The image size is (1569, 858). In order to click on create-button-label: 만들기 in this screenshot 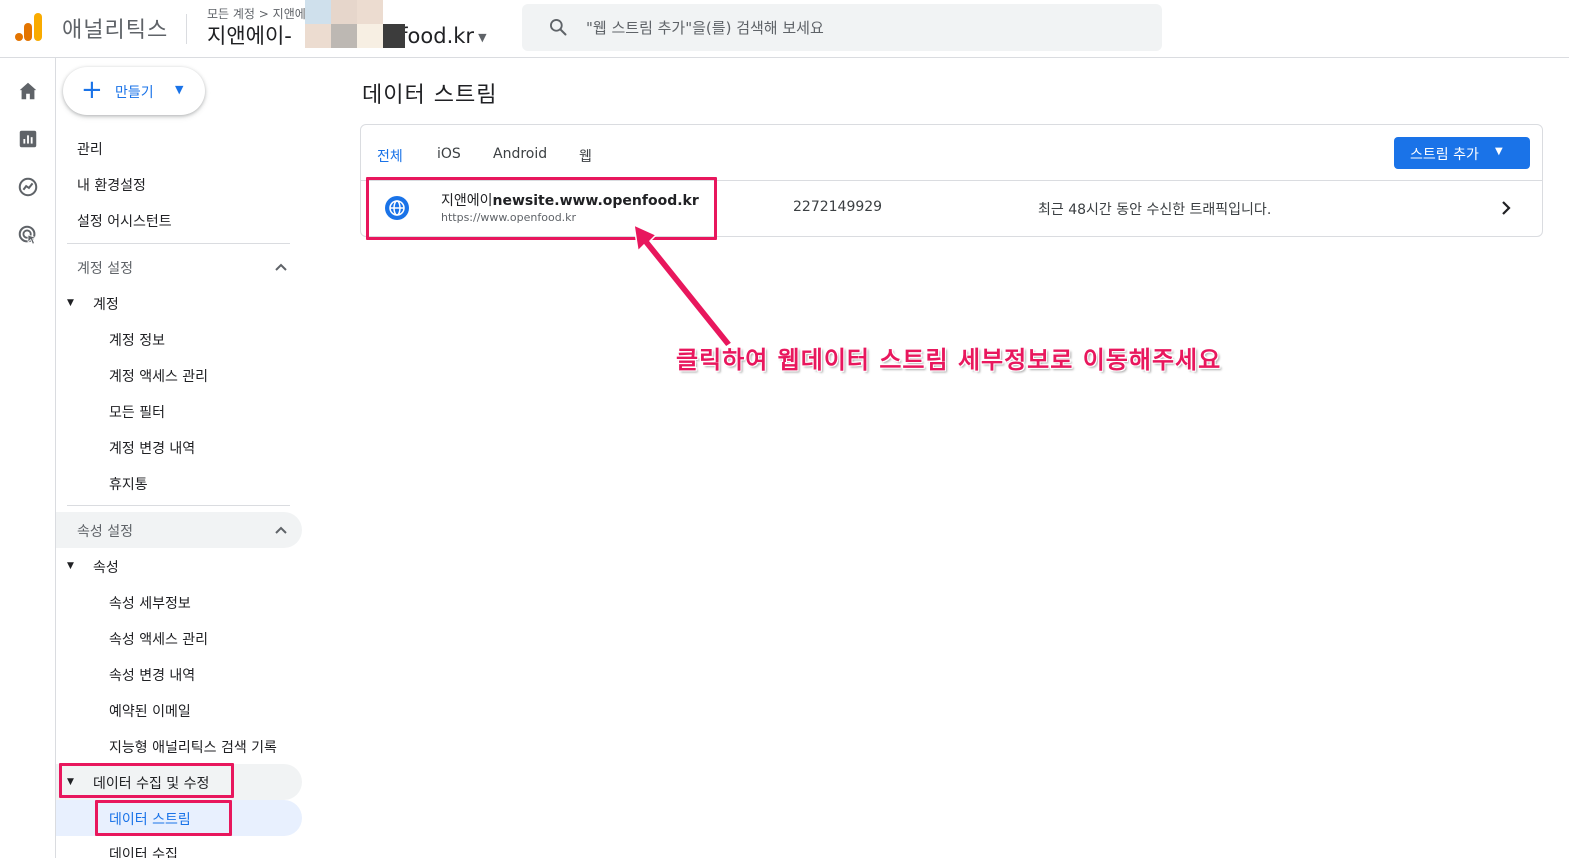, I will do `click(134, 93)`.